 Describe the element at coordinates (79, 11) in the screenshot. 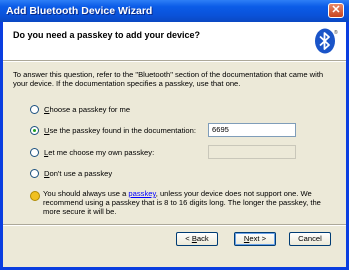

I see `window-title: Add Bluetooth Device Wizard` at that location.